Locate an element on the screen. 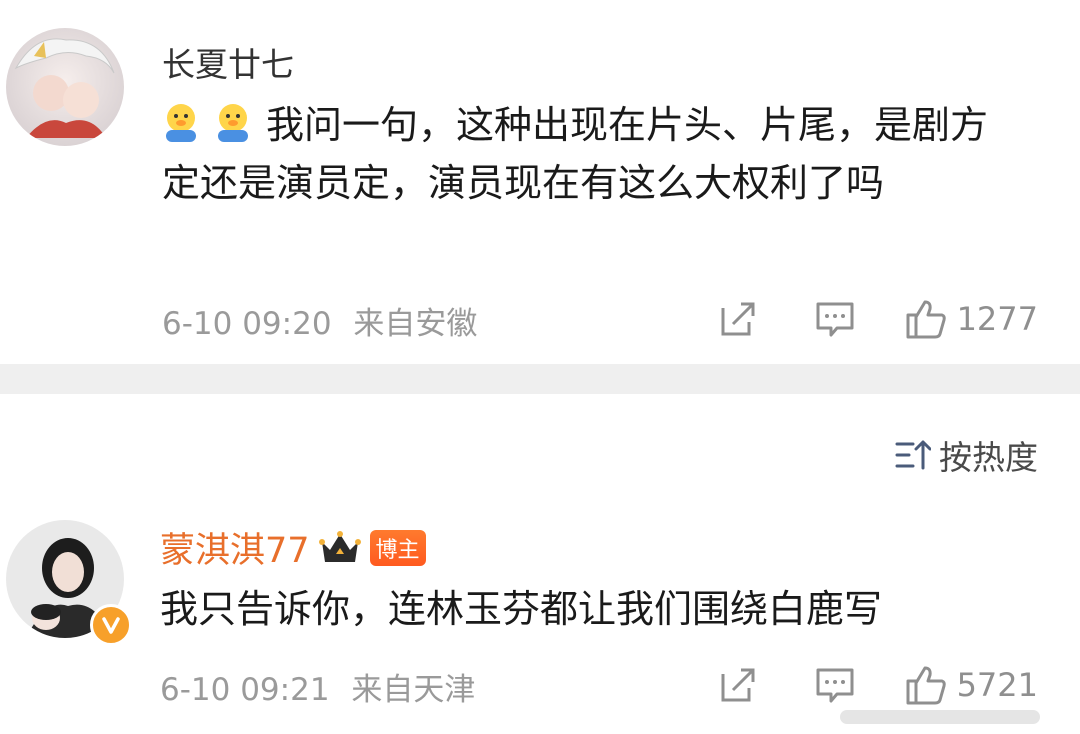 This screenshot has height=734, width=1080. sort-icon is located at coordinates (913, 455).